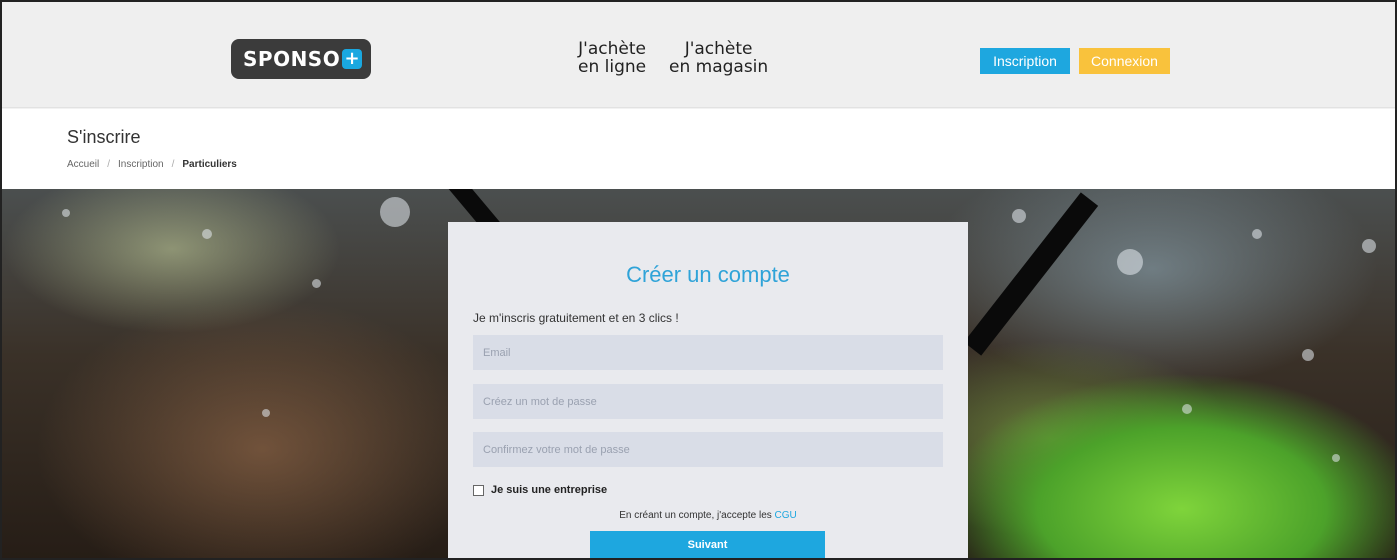 The height and width of the screenshot is (560, 1397). I want to click on banner-stroke, so click(1031, 274).